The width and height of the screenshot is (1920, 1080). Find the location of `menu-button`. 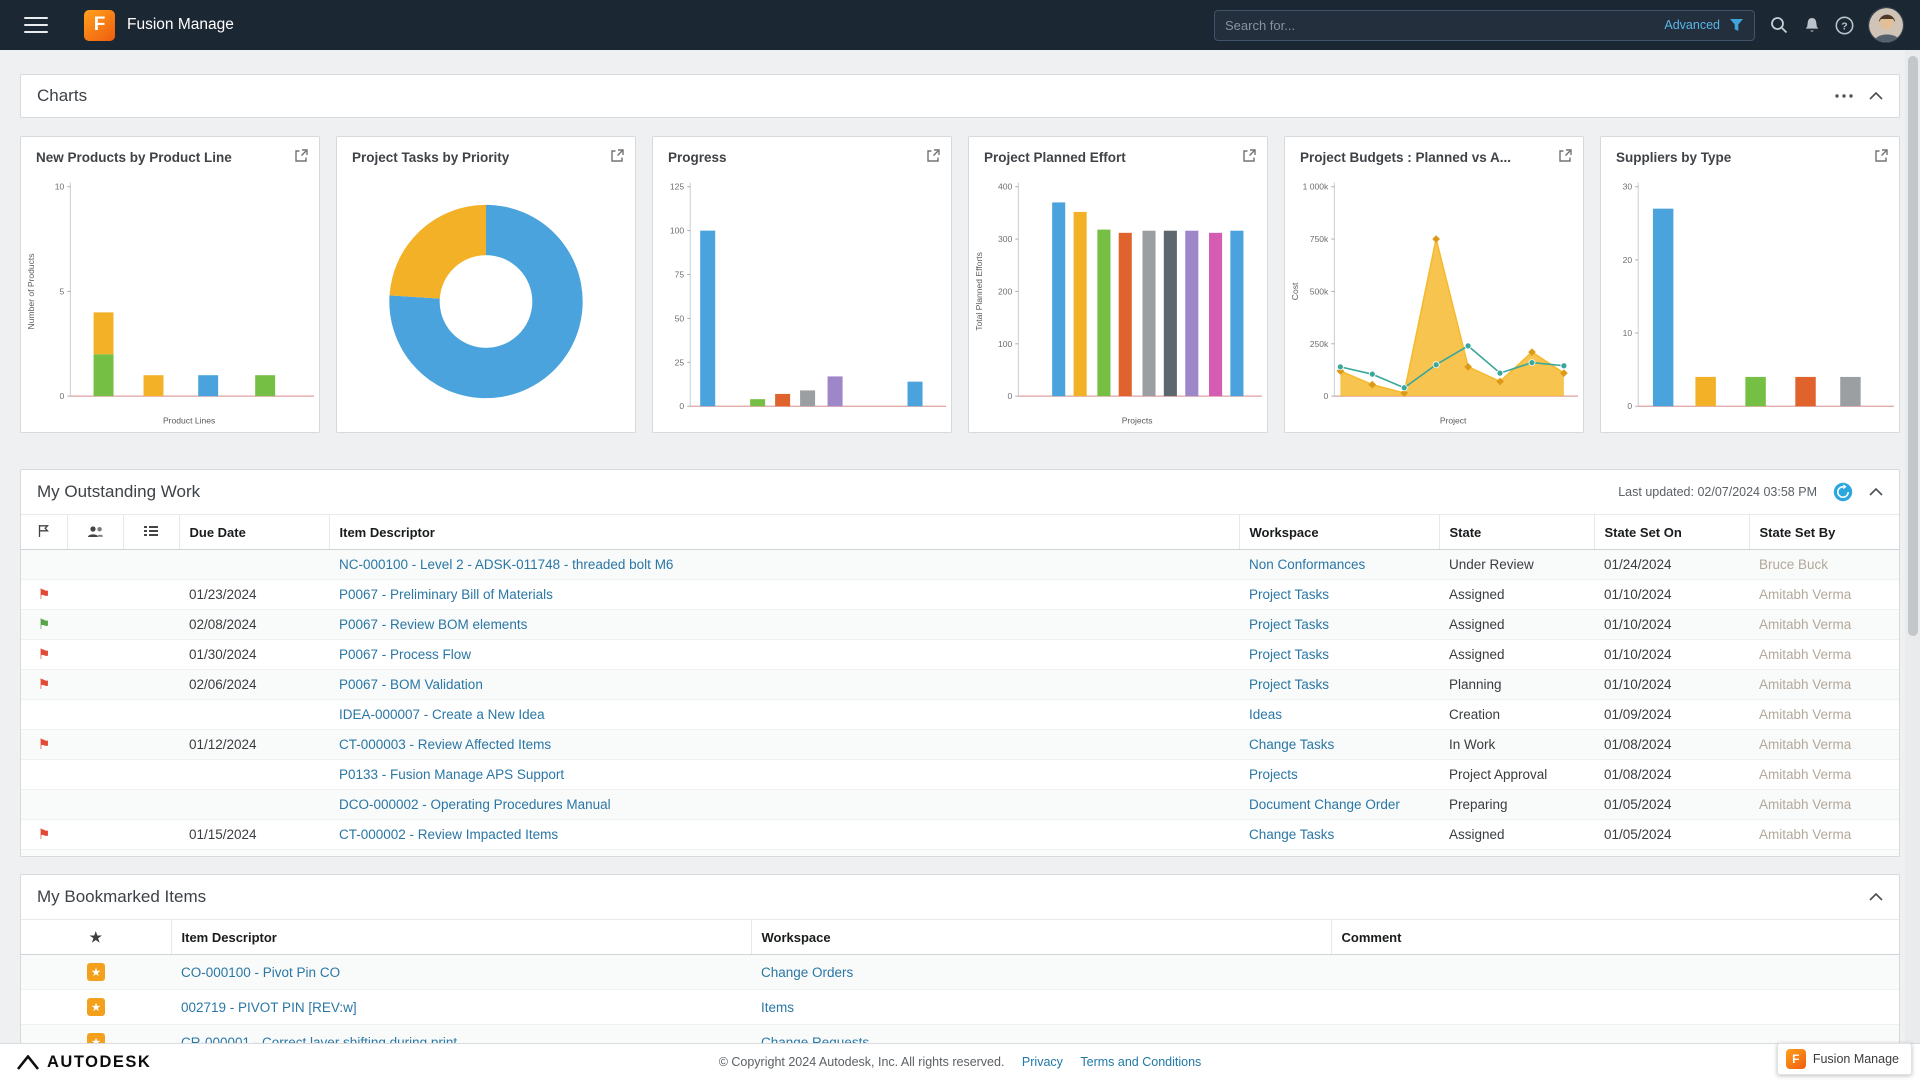

menu-button is located at coordinates (36, 25).